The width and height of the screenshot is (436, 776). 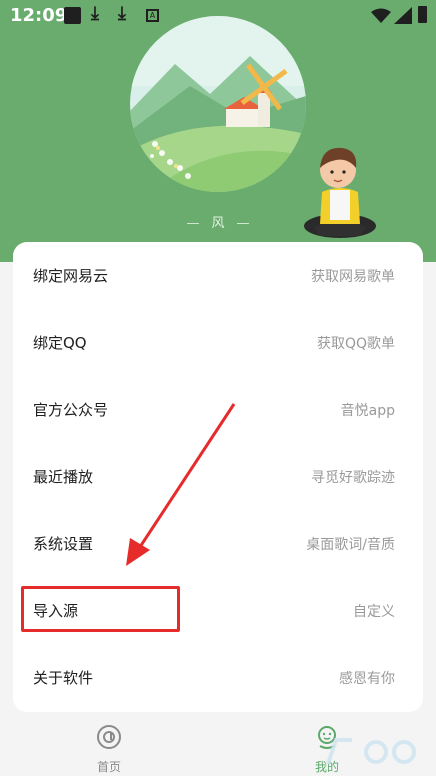 What do you see at coordinates (100, 609) in the screenshot?
I see `annotation-highlight-box` at bounding box center [100, 609].